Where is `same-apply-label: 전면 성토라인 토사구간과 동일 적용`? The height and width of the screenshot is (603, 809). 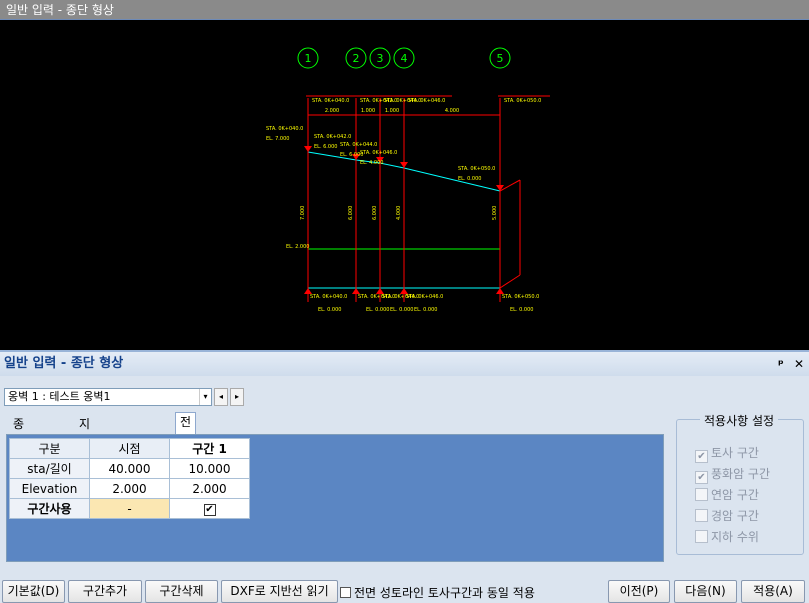 same-apply-label: 전면 성토라인 토사구간과 동일 적용 is located at coordinates (444, 593).